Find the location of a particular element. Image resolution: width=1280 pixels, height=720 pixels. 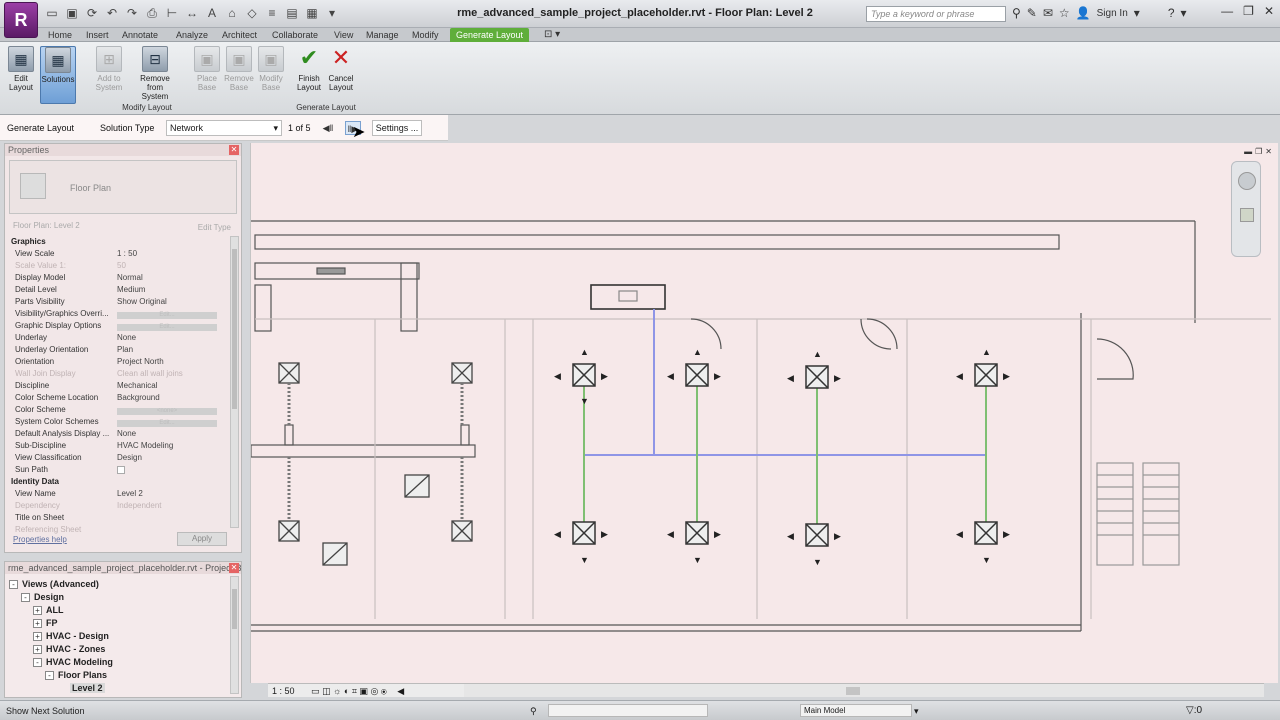

property-row: Sub-Discipline HVAC Modeling is located at coordinates (119, 446).